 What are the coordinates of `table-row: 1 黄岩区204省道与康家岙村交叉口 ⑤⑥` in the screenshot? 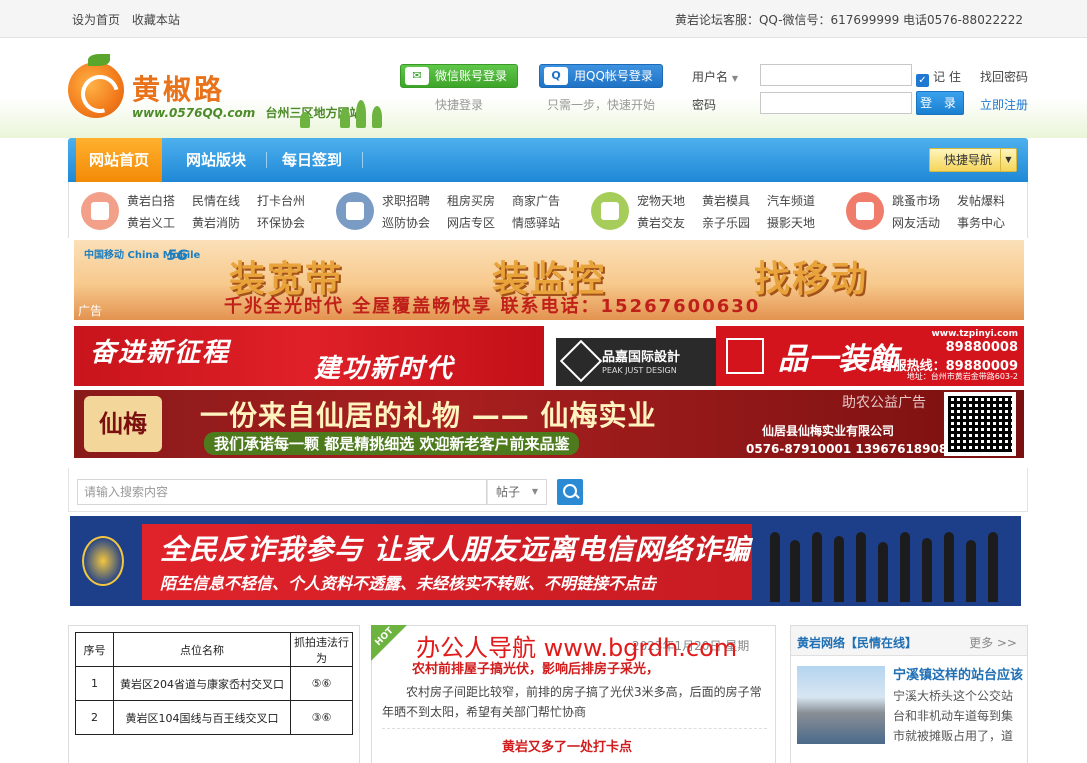 It's located at (214, 683).